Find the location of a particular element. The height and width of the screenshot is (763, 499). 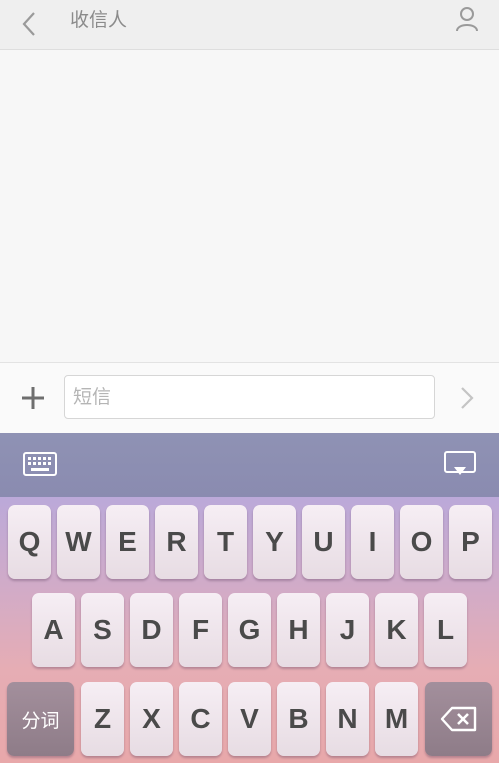

hide-keyboard-icon is located at coordinates (460, 463).